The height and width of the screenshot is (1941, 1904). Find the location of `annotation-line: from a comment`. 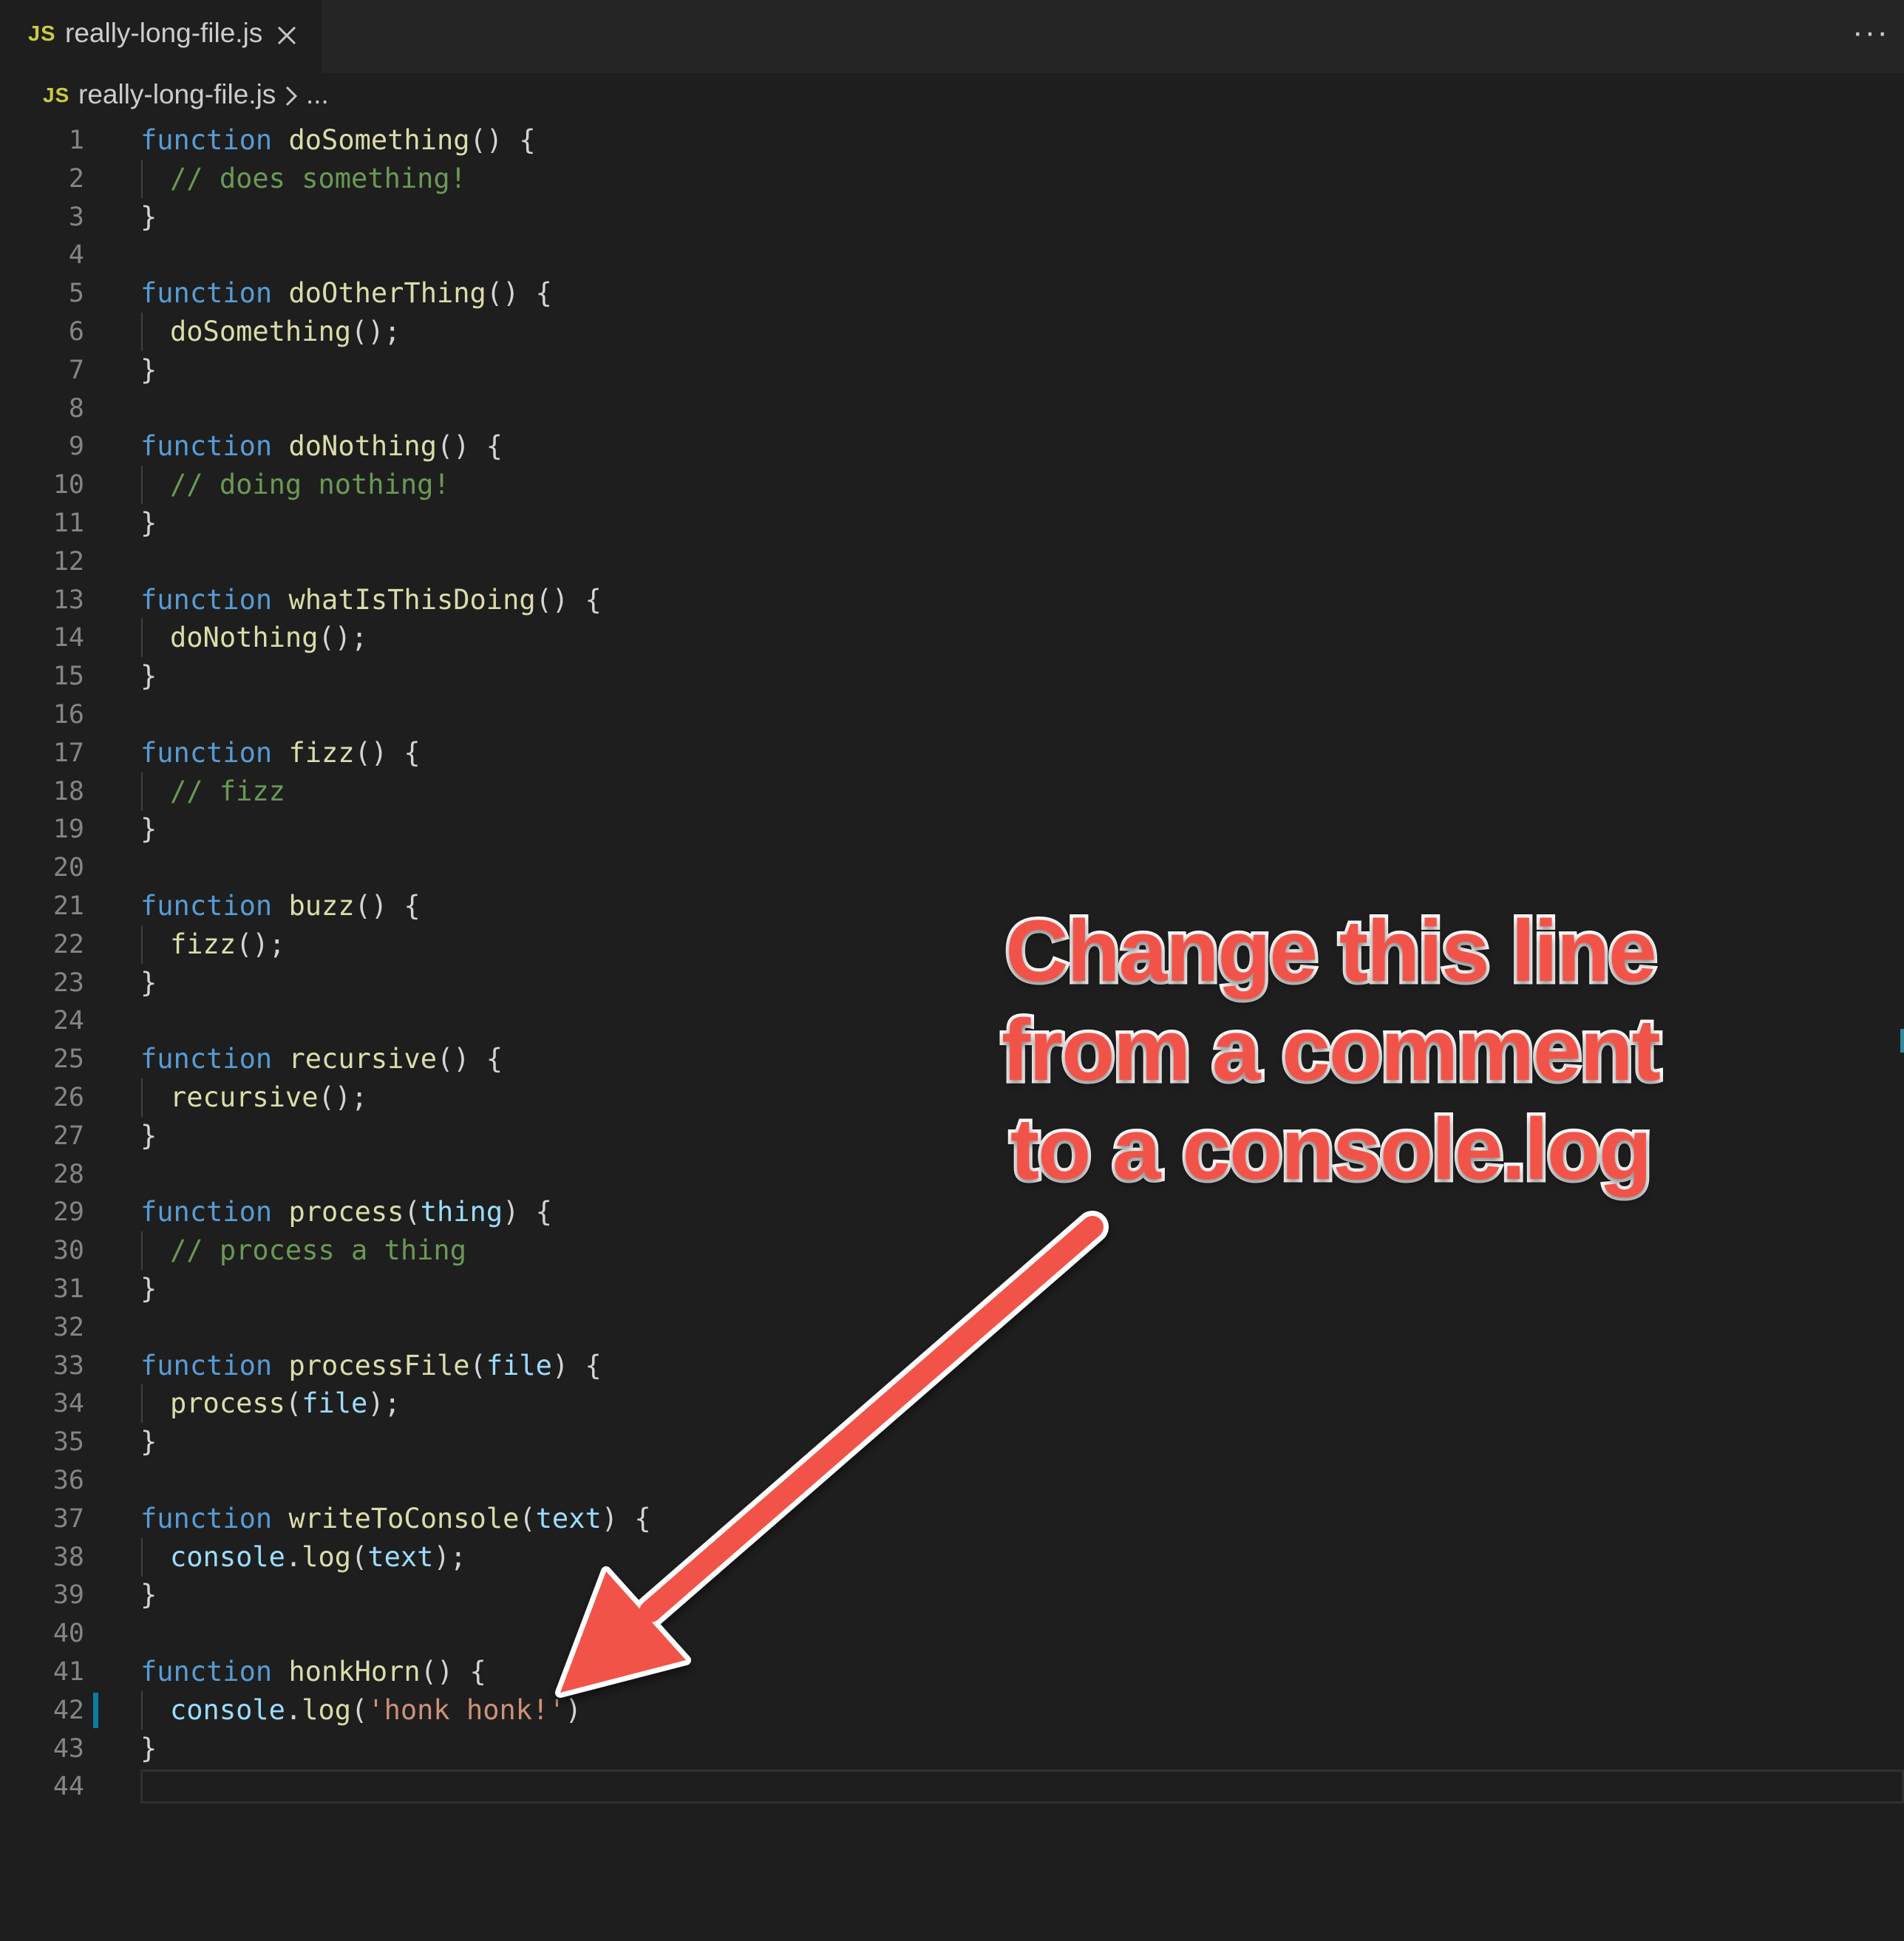

annotation-line: from a comment is located at coordinates (1332, 1051).